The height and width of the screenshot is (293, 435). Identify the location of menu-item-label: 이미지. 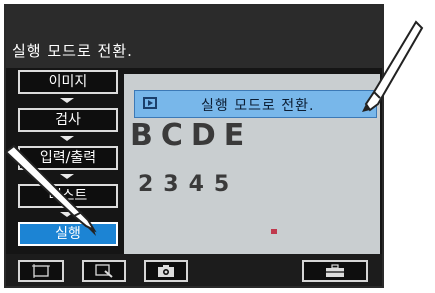
(68, 82).